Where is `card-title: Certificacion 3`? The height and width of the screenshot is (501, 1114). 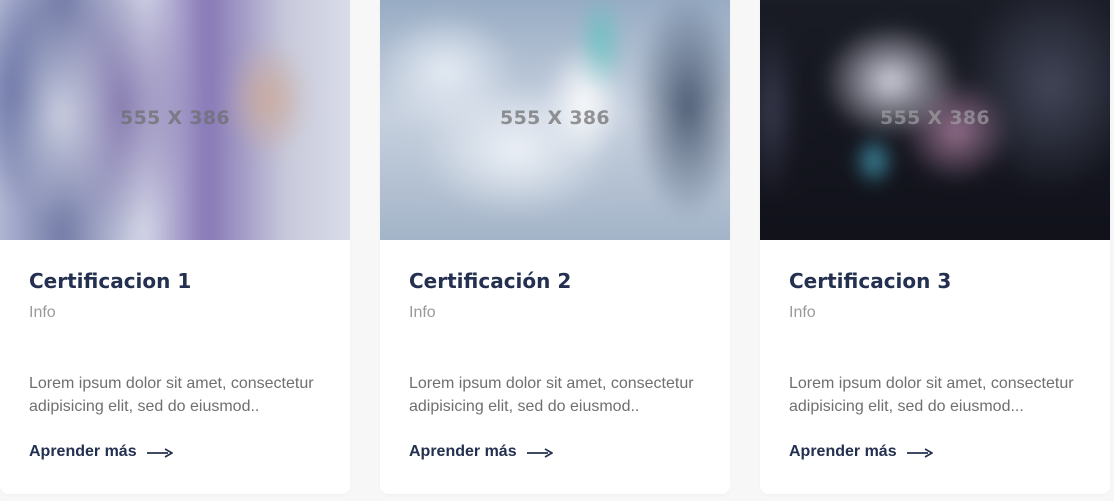
card-title: Certificacion 3 is located at coordinates (870, 281).